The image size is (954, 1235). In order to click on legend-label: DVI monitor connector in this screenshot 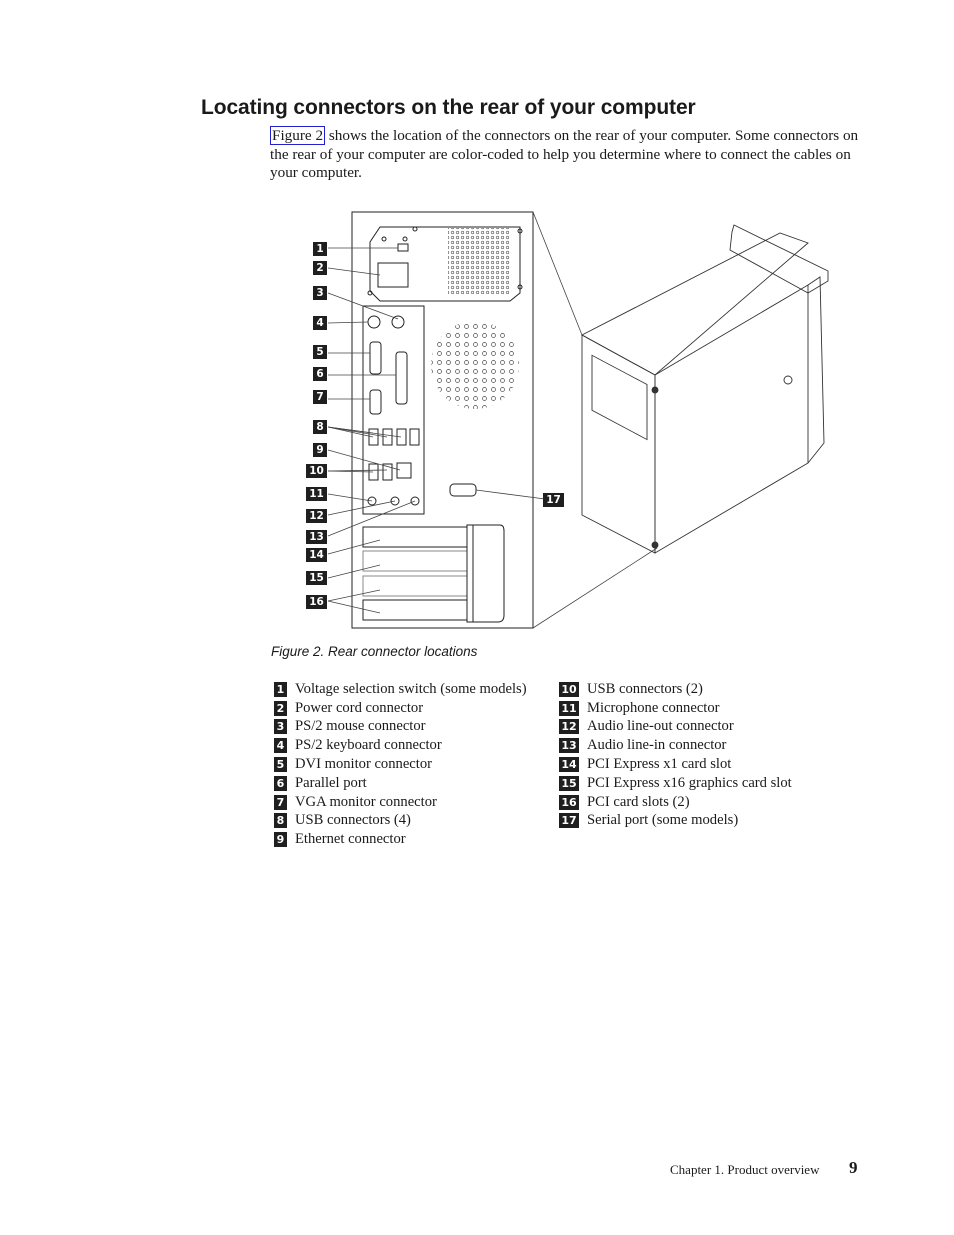, I will do `click(363, 764)`.